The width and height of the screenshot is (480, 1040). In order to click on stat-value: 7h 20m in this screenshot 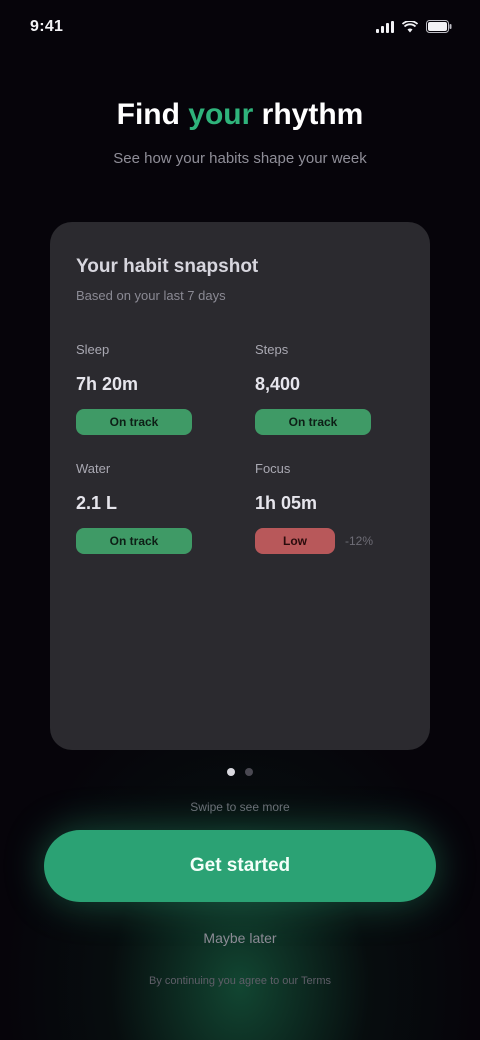, I will do `click(107, 384)`.